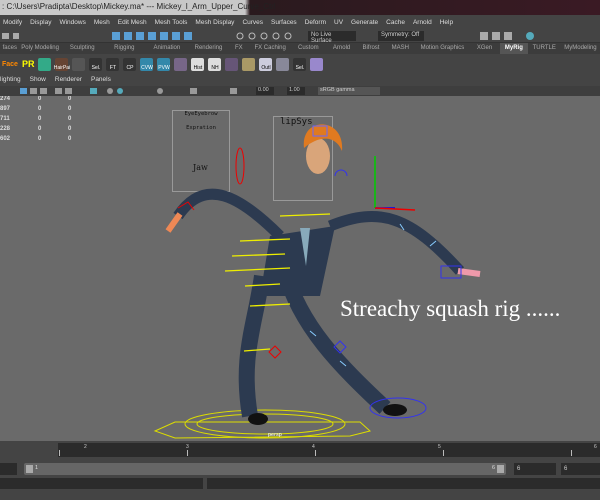  What do you see at coordinates (102, 22) in the screenshot?
I see `menu-mesh: Mesh` at bounding box center [102, 22].